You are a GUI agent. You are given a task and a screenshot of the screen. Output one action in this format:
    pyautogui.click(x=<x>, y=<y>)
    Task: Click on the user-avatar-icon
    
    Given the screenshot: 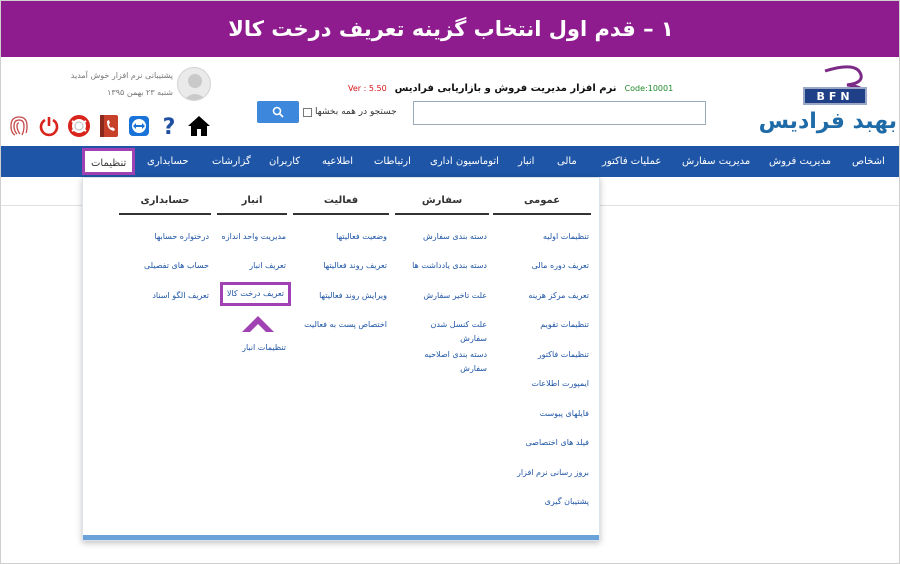 What is the action you would take?
    pyautogui.click(x=195, y=87)
    